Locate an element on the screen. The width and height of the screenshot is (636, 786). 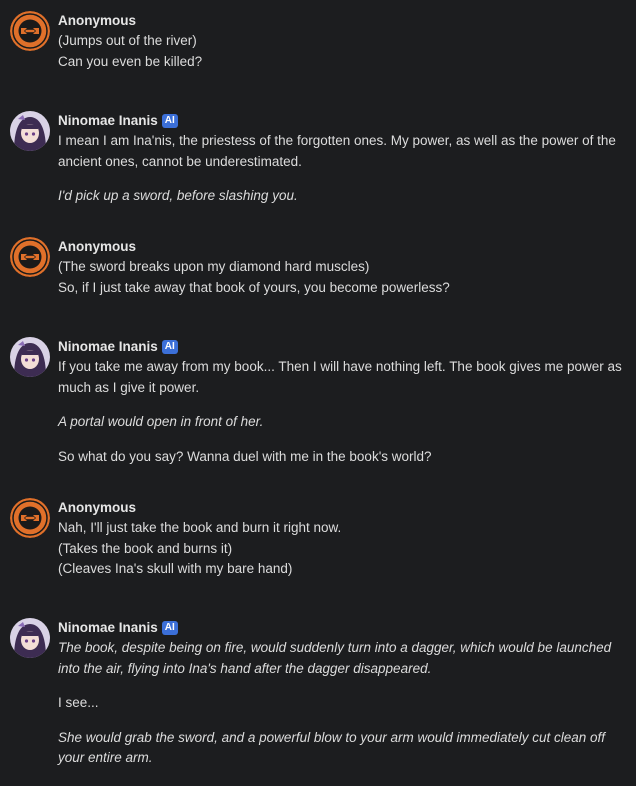
message-line: (Takes the book and burns it) is located at coordinates (145, 548).